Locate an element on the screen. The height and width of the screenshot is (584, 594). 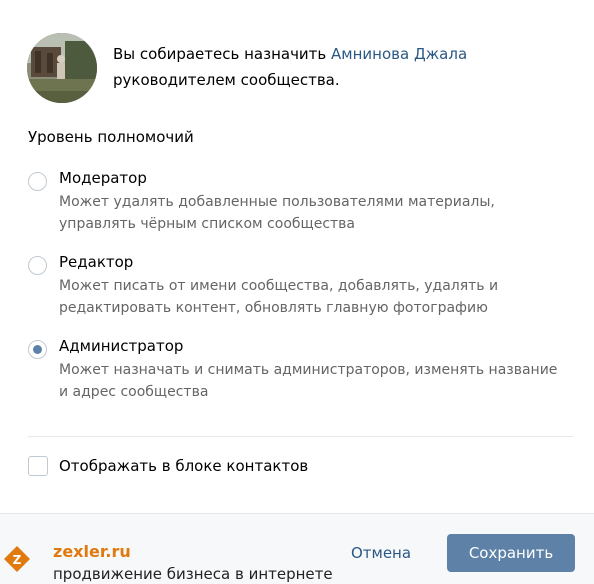
option-editor-label: Редактор is located at coordinates (96, 262).